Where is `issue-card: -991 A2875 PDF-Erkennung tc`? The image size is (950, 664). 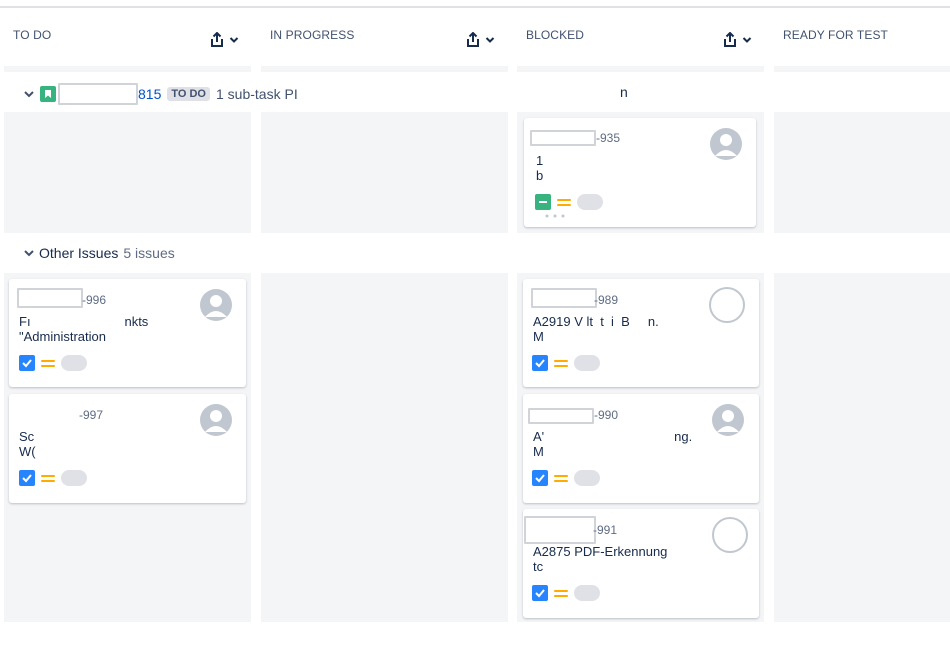 issue-card: -991 A2875 PDF-Erkennung tc is located at coordinates (641, 563).